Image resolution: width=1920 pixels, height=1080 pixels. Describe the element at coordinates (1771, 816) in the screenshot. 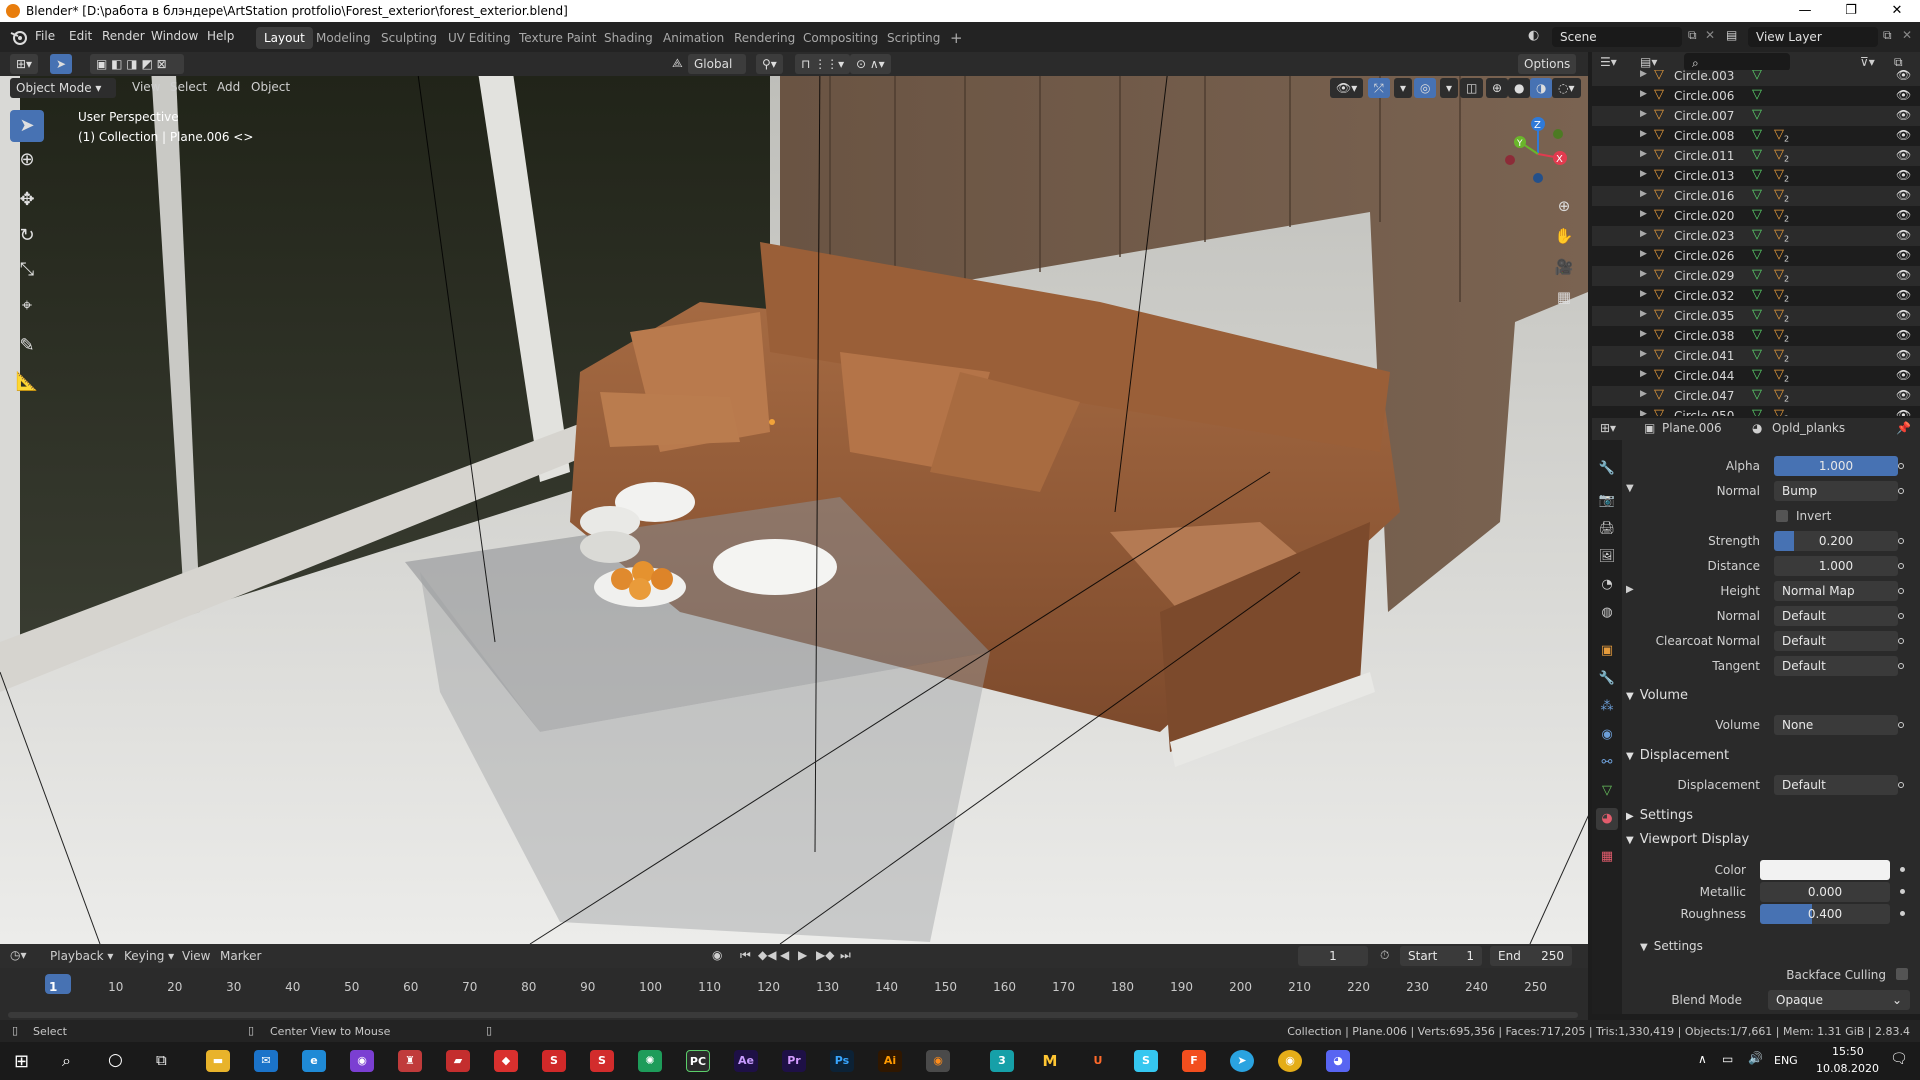

I see `settings-panel-header: ▶ Settings` at that location.